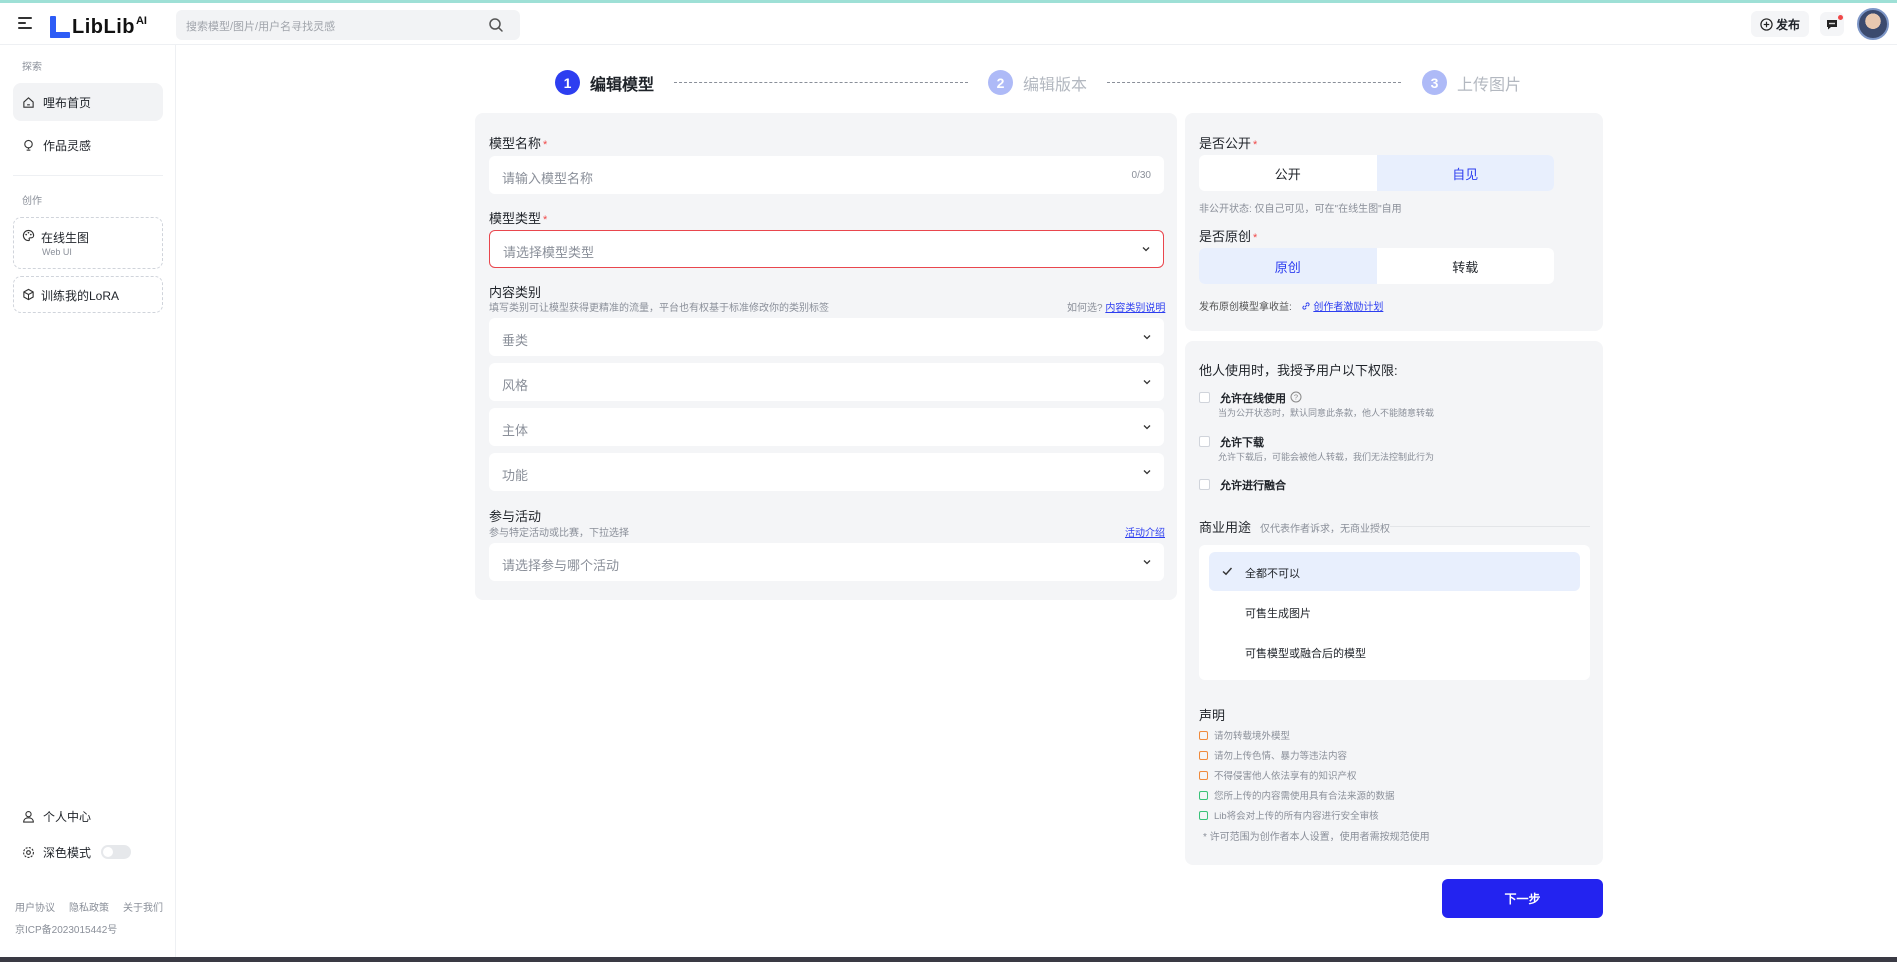 The width and height of the screenshot is (1897, 962). I want to click on section-label-explore: 探索, so click(32, 67).